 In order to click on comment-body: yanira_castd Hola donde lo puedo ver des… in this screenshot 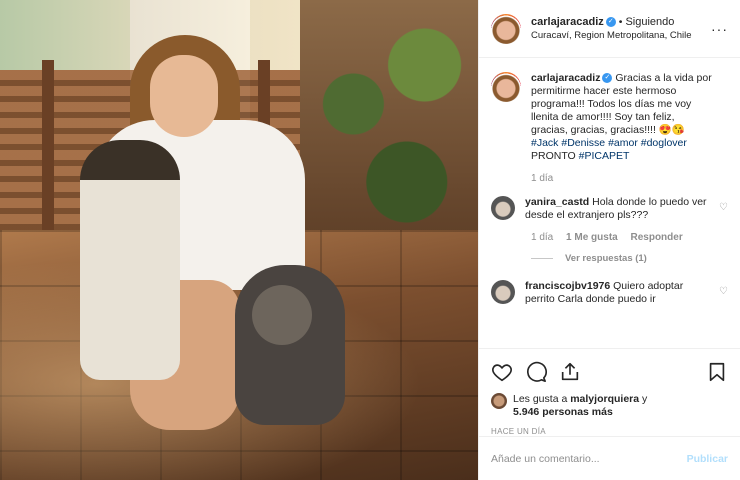, I will do `click(626, 209)`.